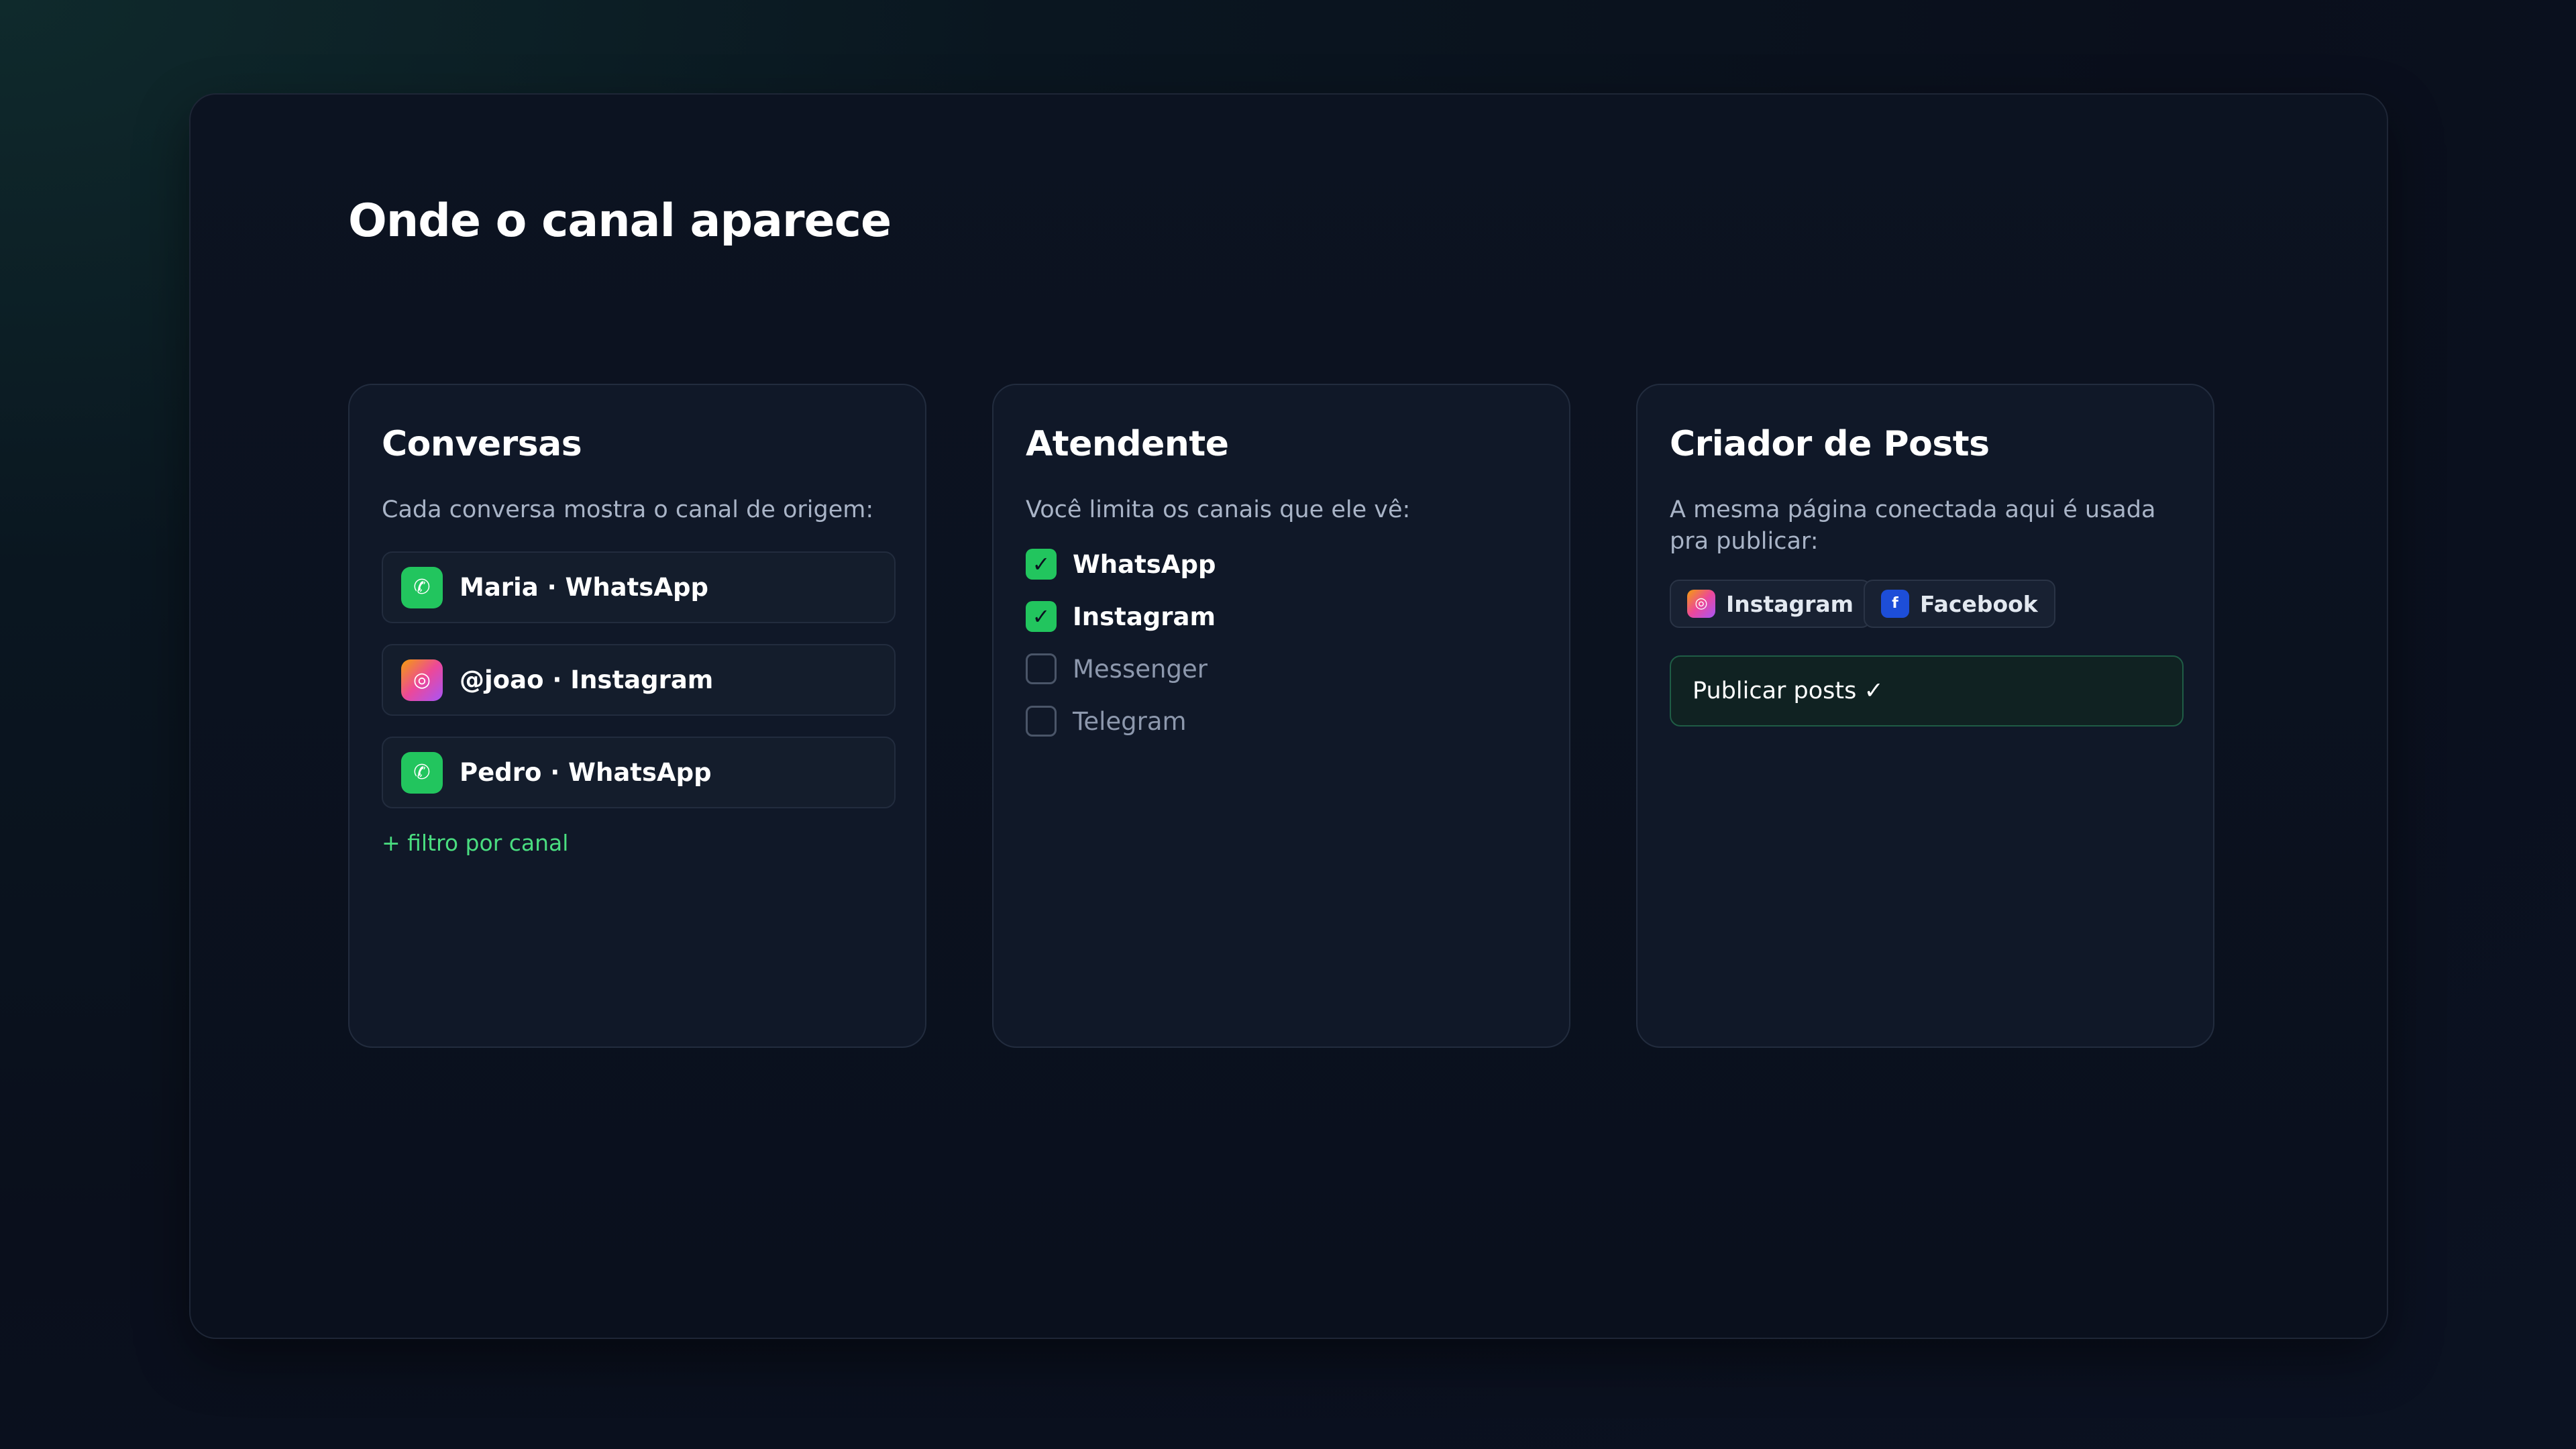 The image size is (2576, 1449). I want to click on channel-label: Telegram, so click(1130, 721).